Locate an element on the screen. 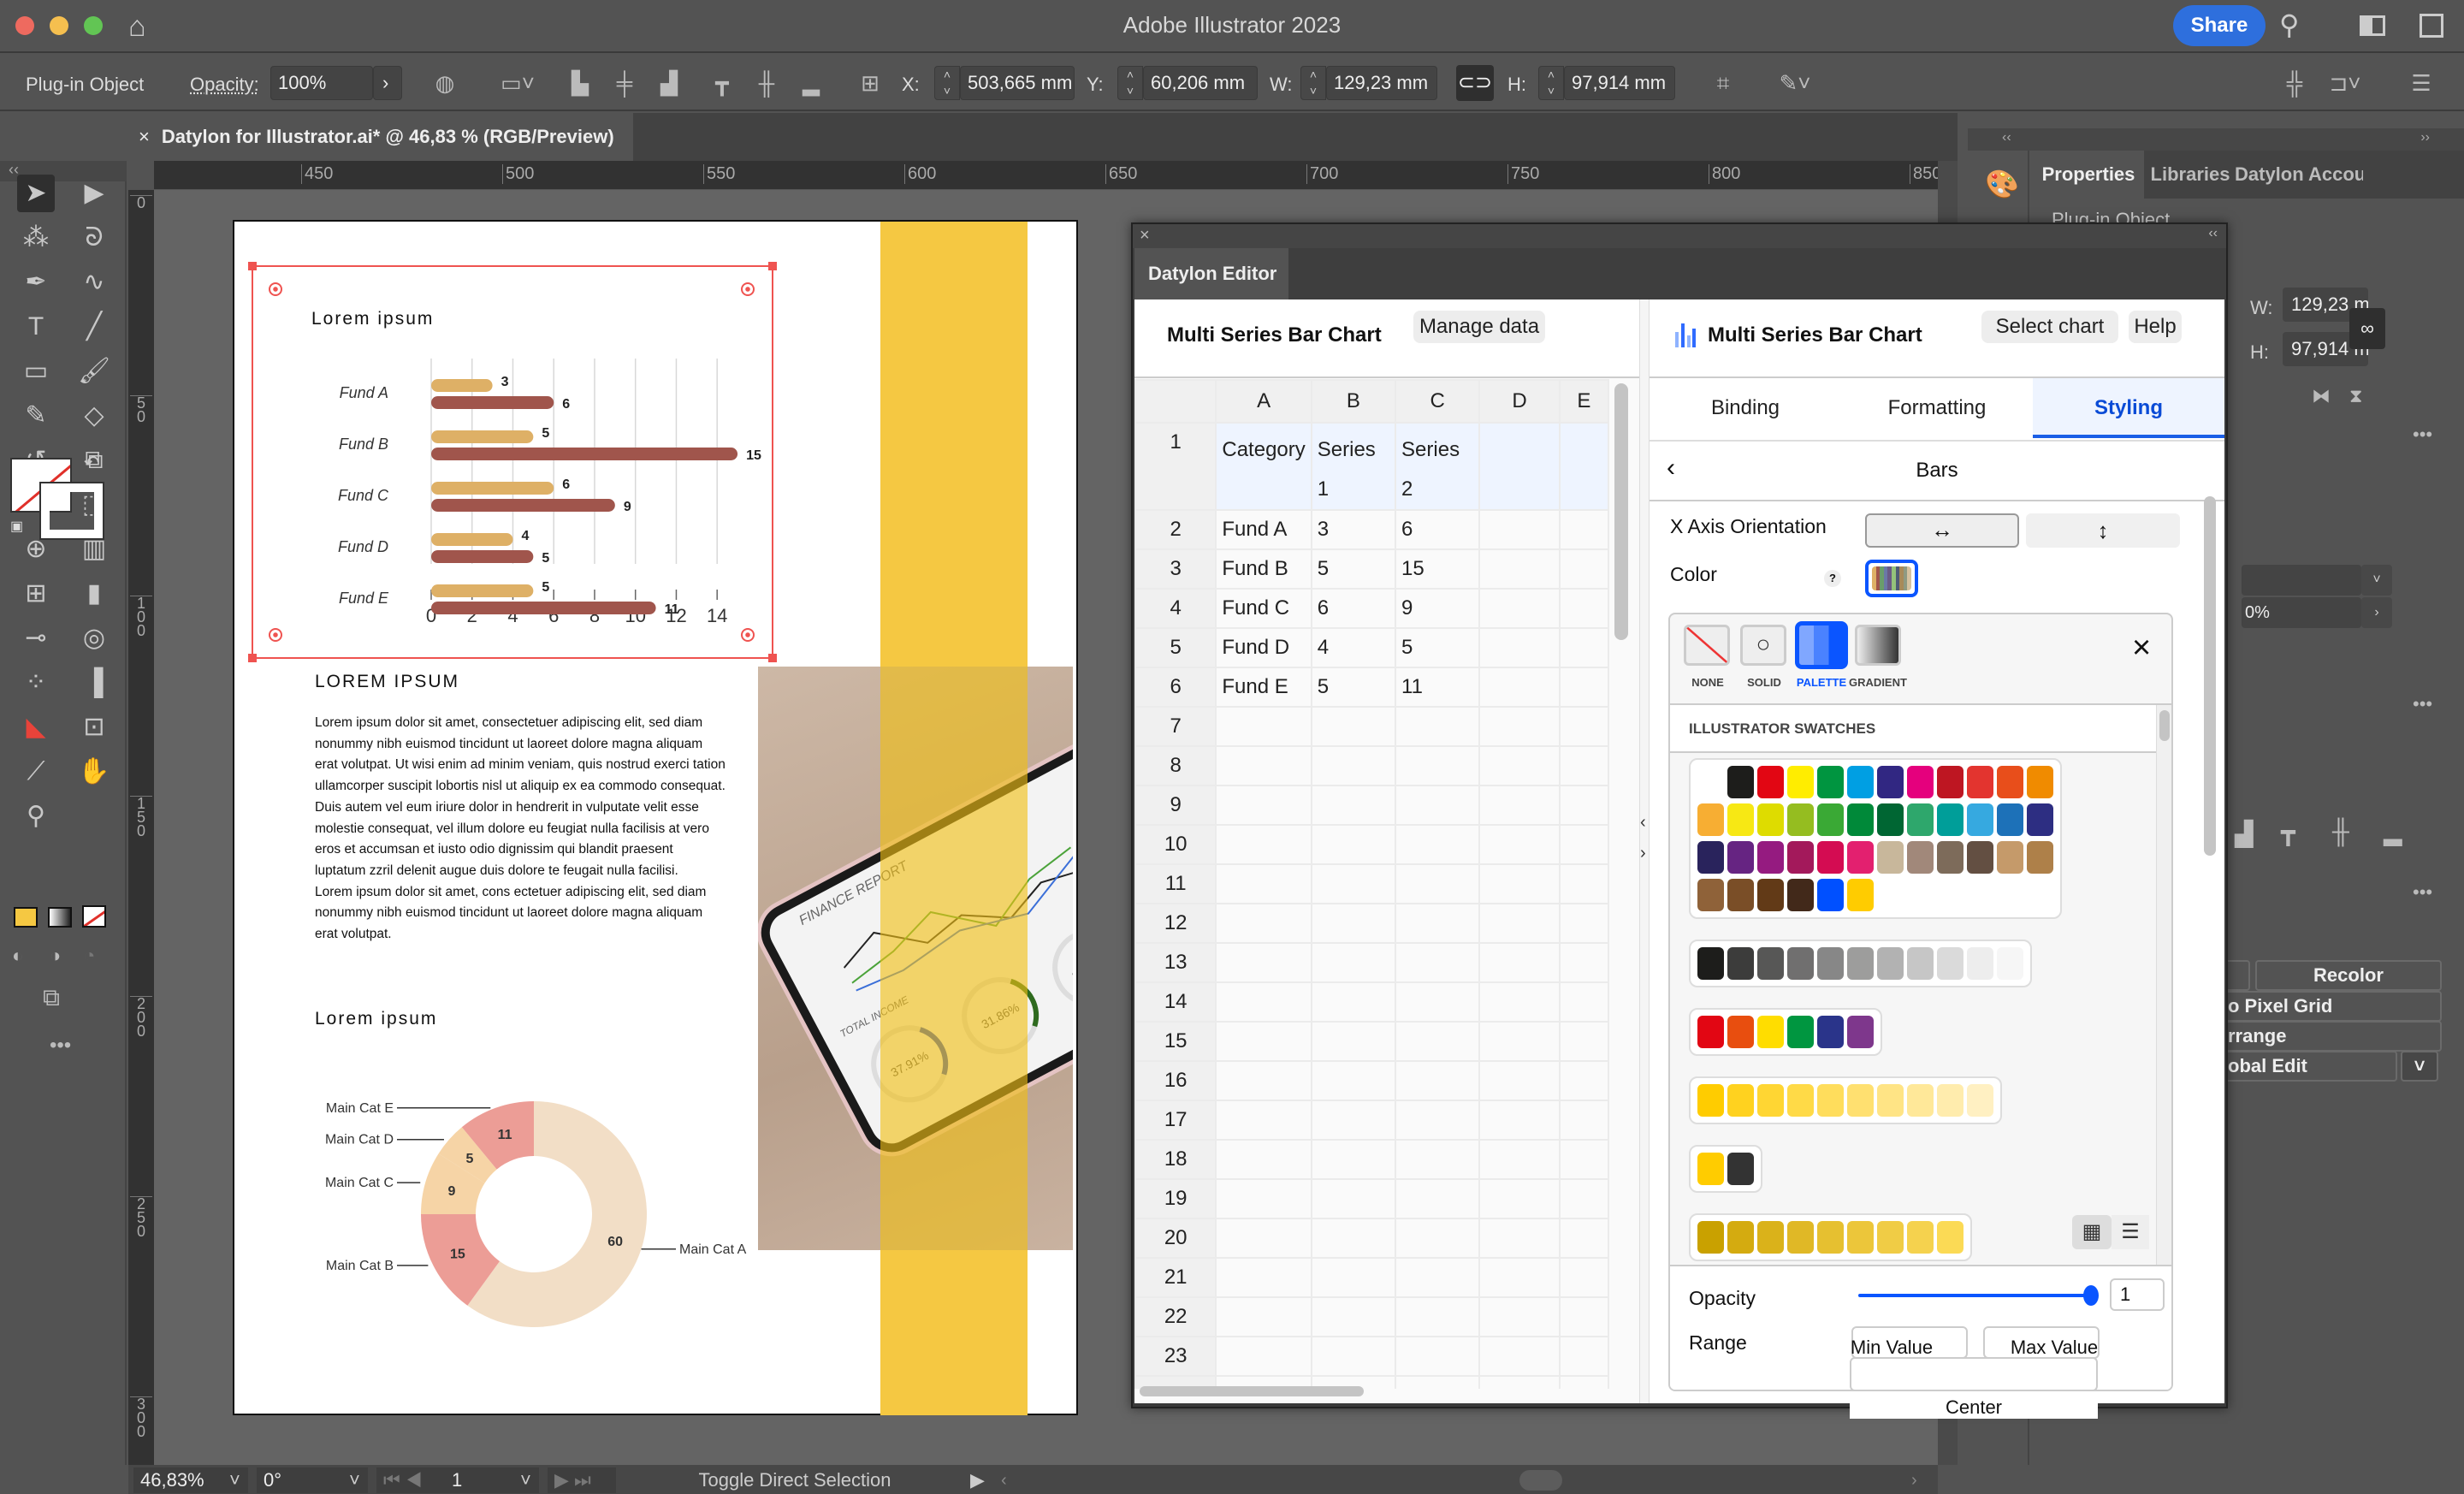 The width and height of the screenshot is (2464, 1494). hand-tool-icon: ✋ is located at coordinates (94, 772).